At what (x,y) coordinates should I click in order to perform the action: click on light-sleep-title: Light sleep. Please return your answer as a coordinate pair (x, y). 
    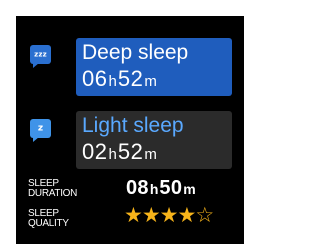
    Looking at the image, I should click on (133, 125).